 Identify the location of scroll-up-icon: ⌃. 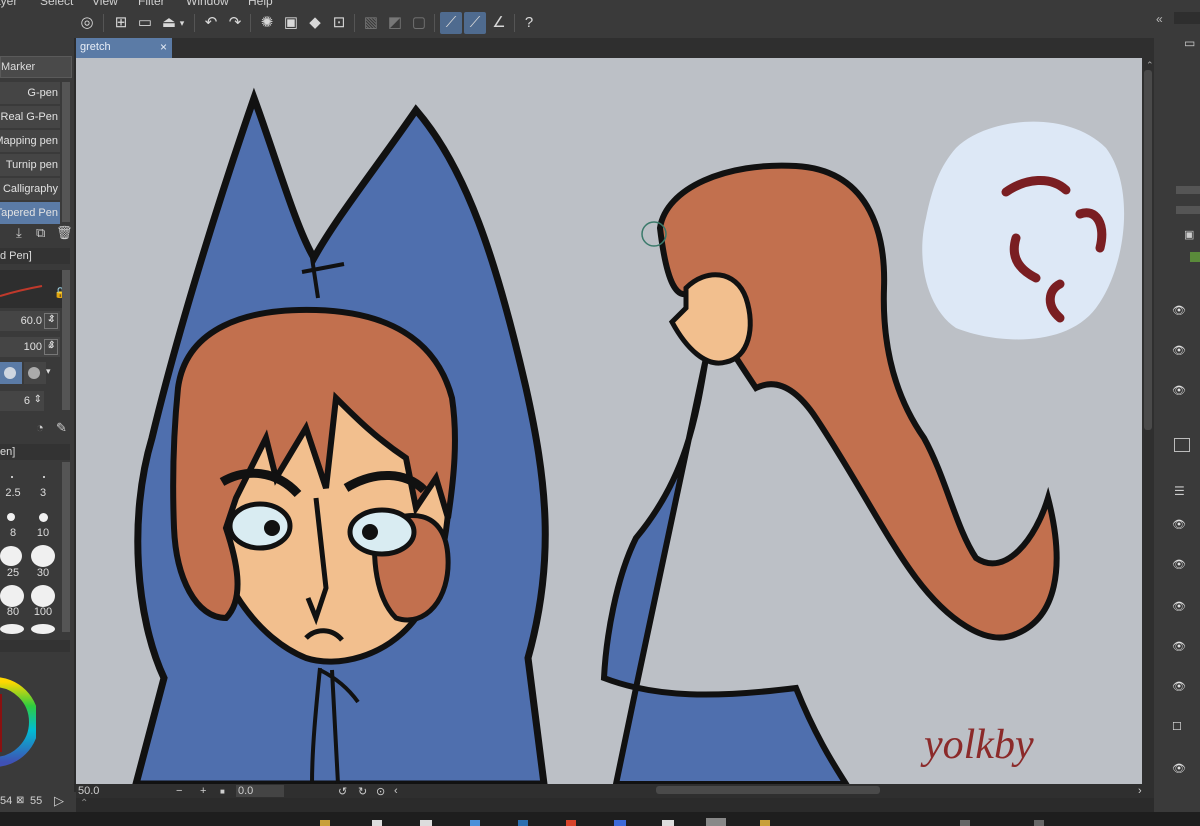
(1150, 65).